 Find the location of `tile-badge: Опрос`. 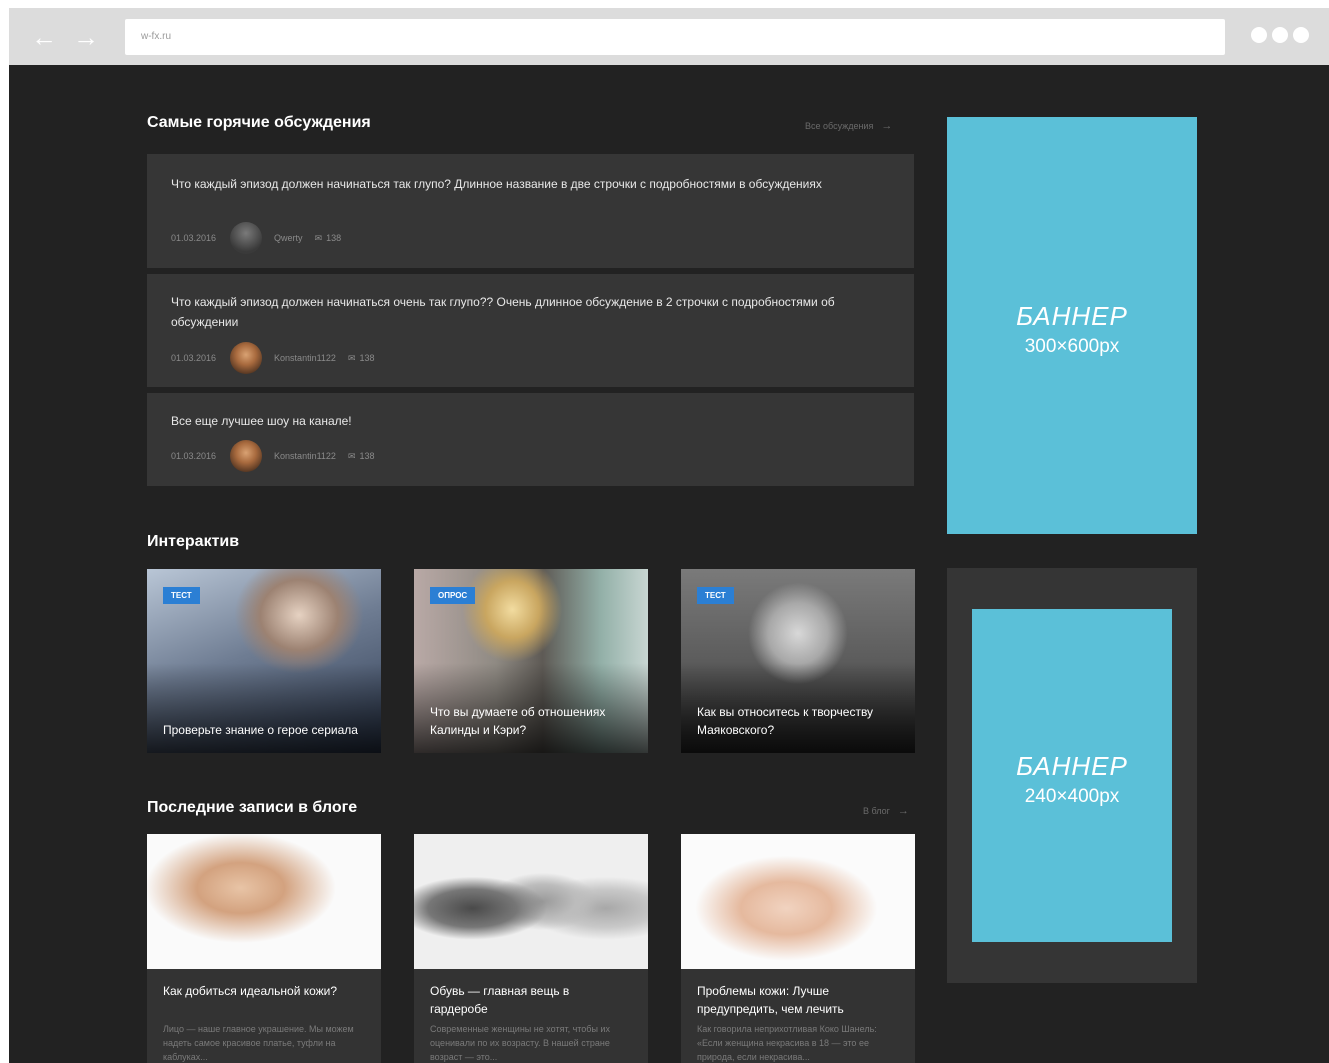

tile-badge: Опрос is located at coordinates (453, 595).